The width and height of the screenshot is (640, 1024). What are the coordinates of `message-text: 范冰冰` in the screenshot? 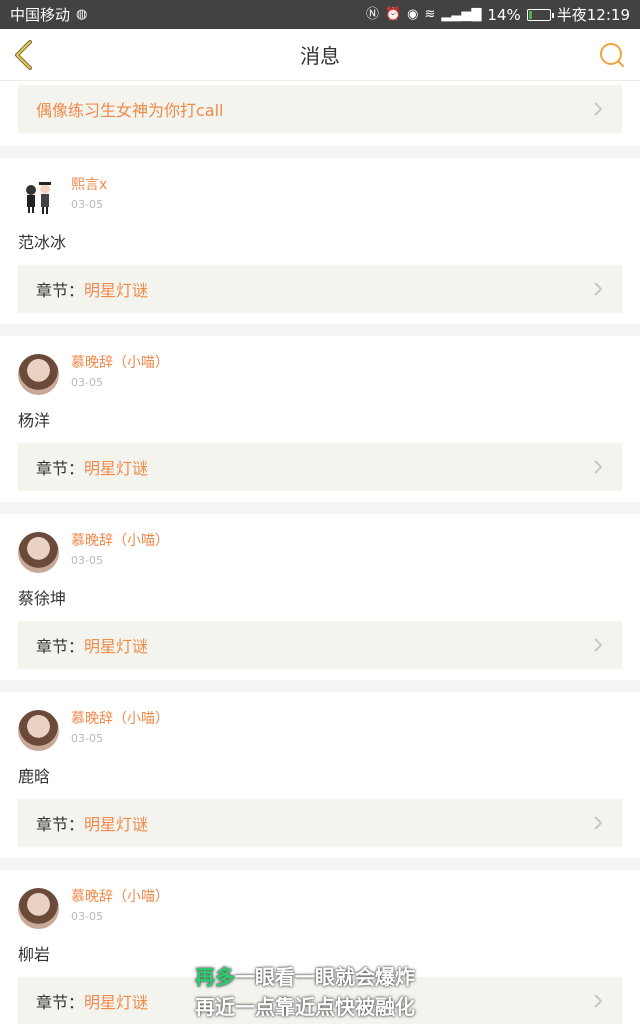 It's located at (42, 242).